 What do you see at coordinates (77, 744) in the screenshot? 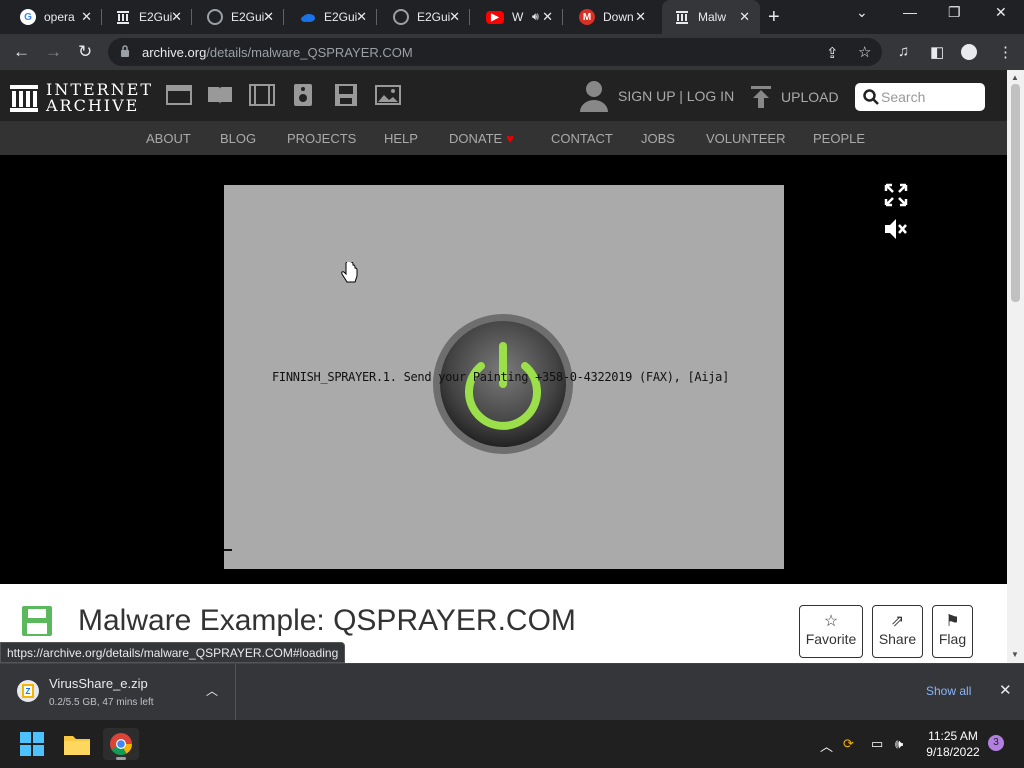
I see `file-explorer-button` at bounding box center [77, 744].